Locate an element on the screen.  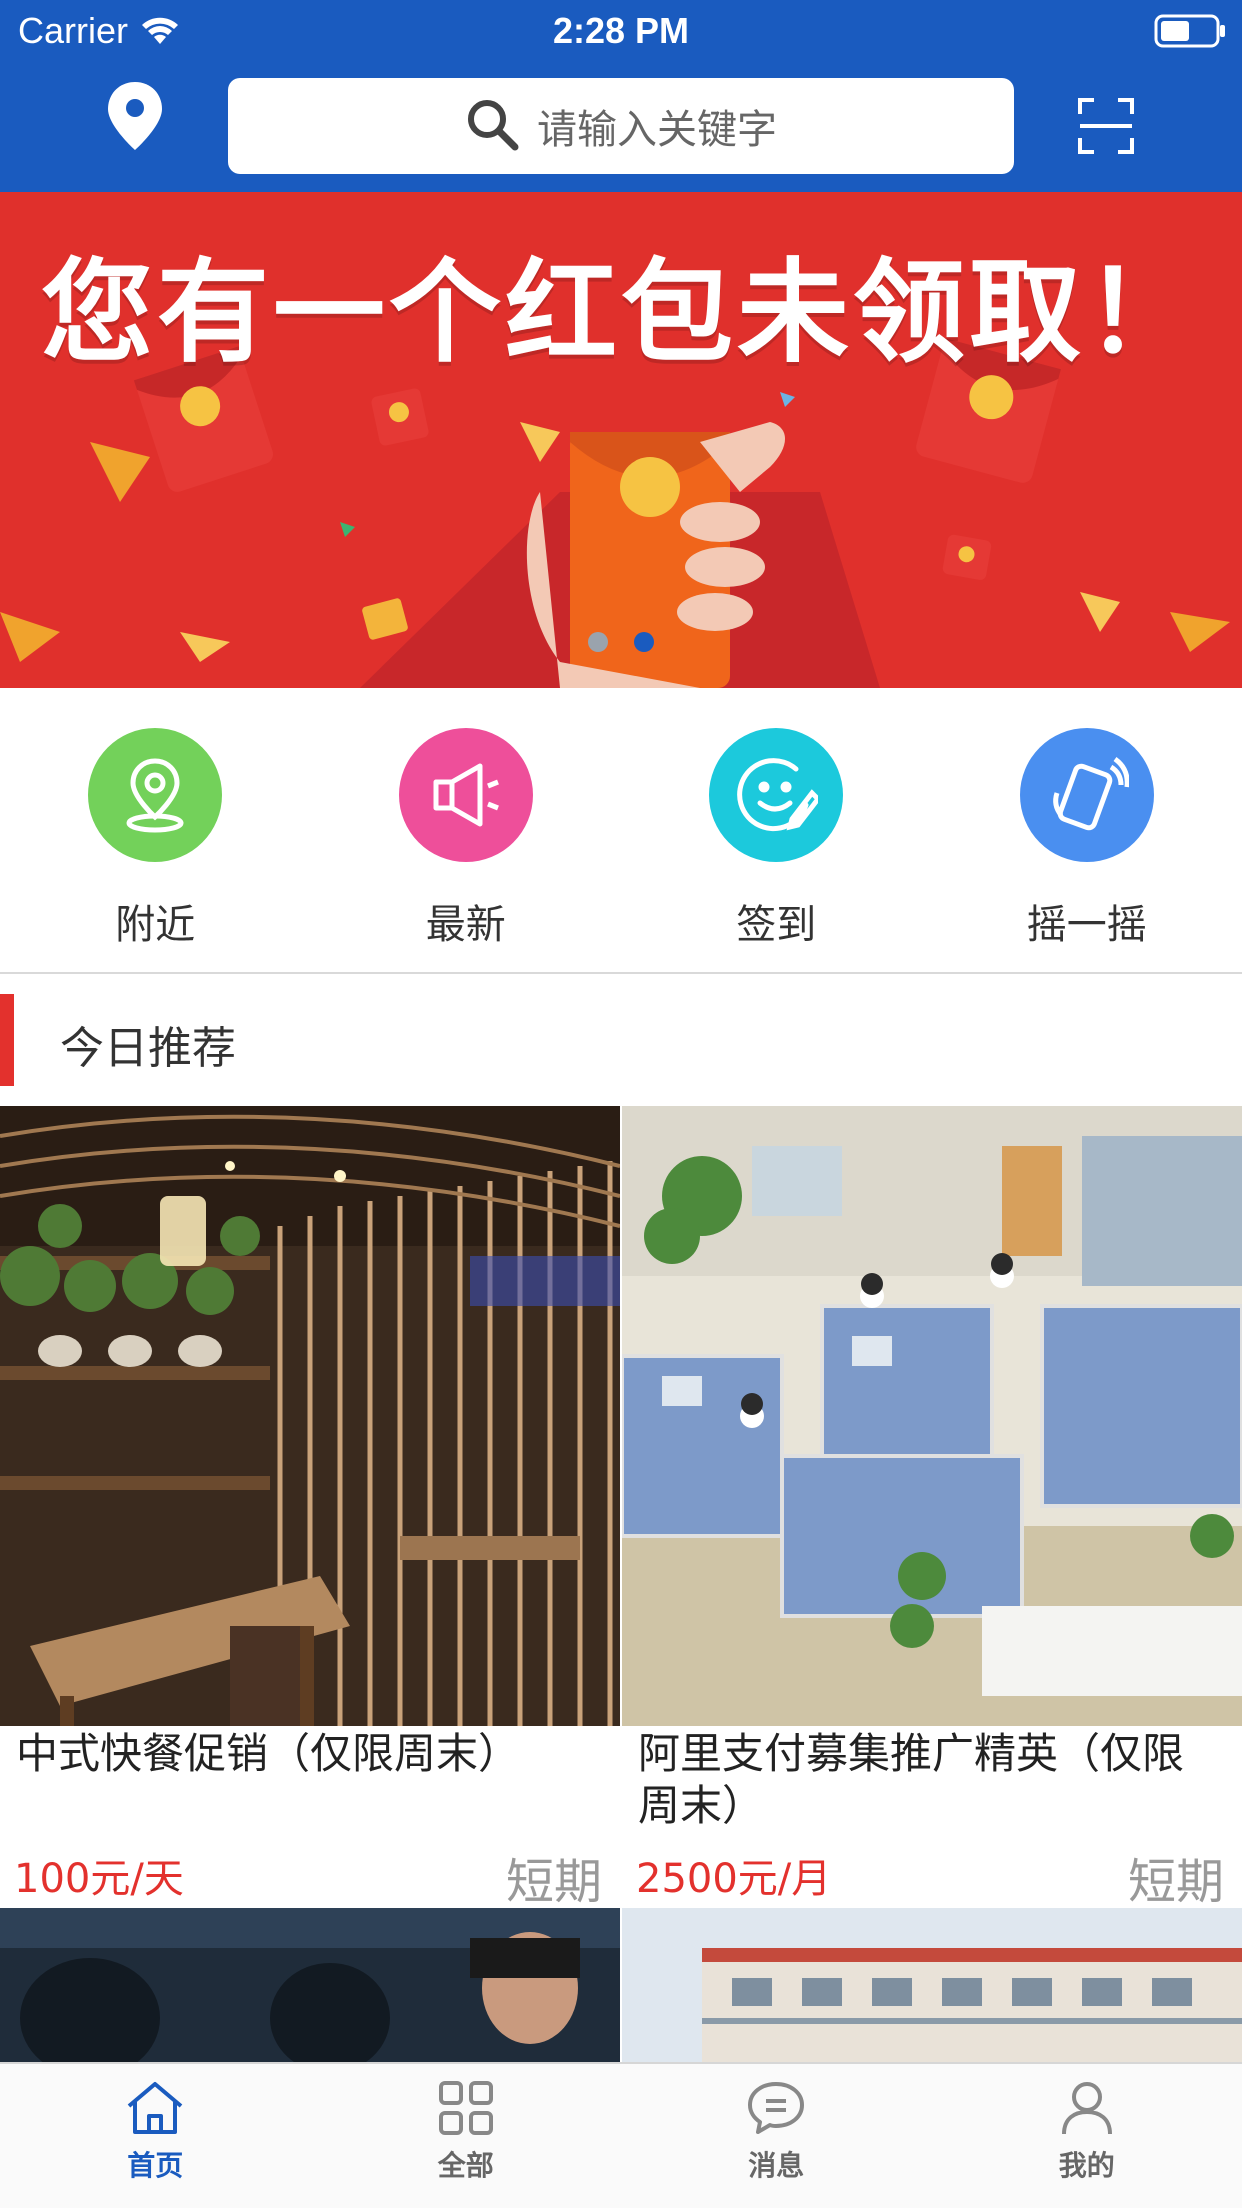
carousel-dot is located at coordinates (598, 642).